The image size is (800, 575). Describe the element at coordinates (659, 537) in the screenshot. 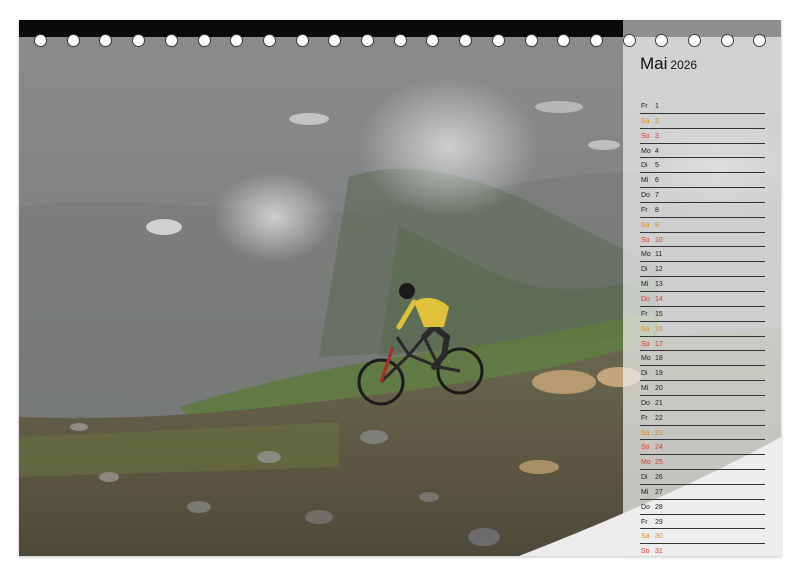

I see `day-number: 30` at that location.